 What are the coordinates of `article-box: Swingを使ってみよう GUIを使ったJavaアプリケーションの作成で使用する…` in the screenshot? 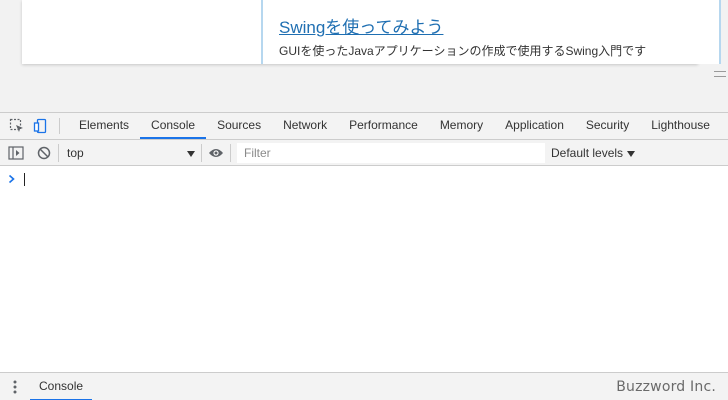 It's located at (491, 32).